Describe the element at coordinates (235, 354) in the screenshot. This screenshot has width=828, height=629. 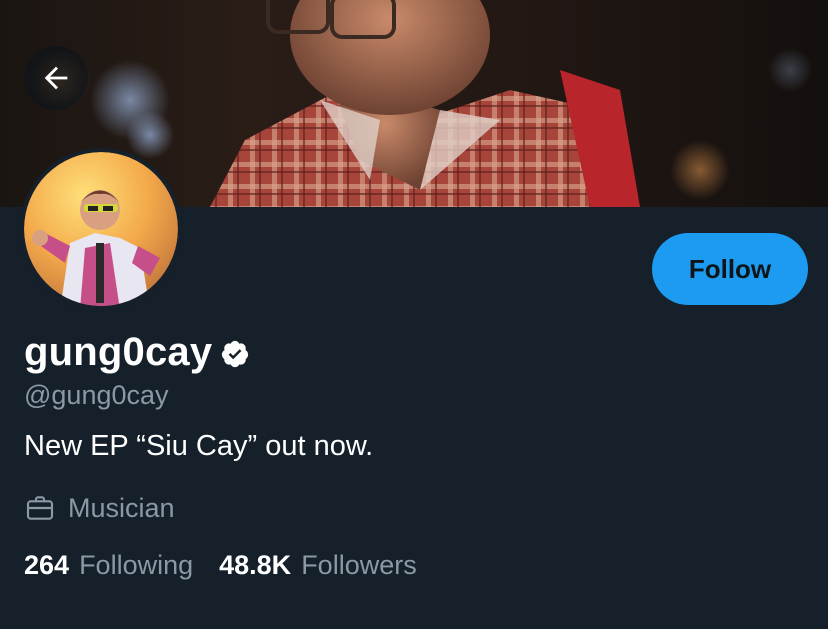
I see `verified-badge-icon` at that location.